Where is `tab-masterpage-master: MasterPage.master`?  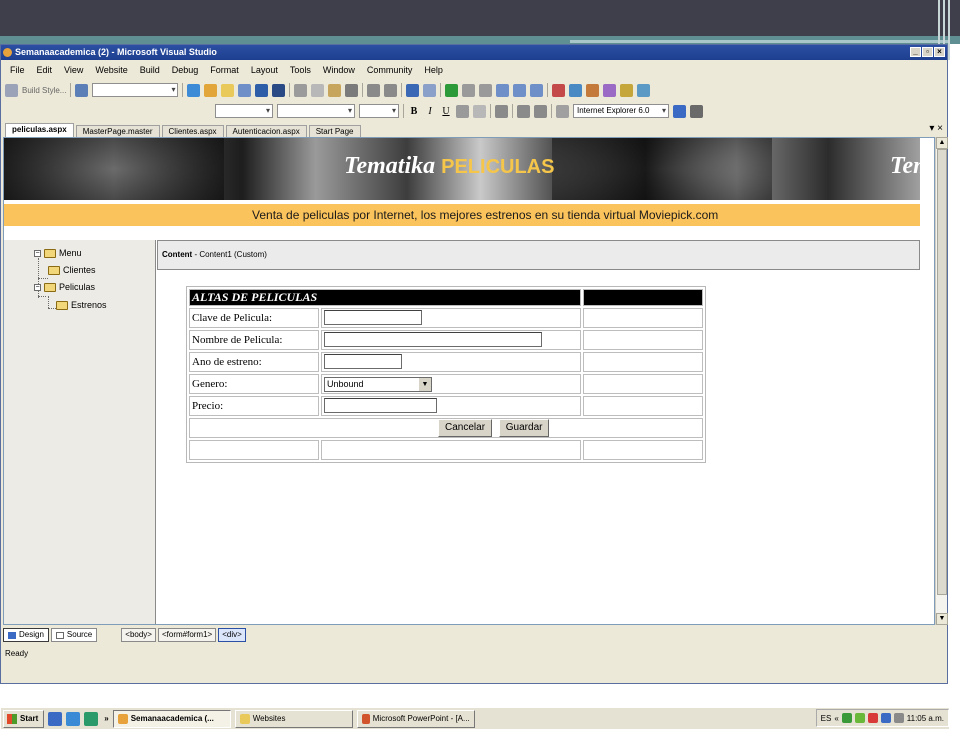
tab-masterpage-master: MasterPage.master is located at coordinates (117, 131).